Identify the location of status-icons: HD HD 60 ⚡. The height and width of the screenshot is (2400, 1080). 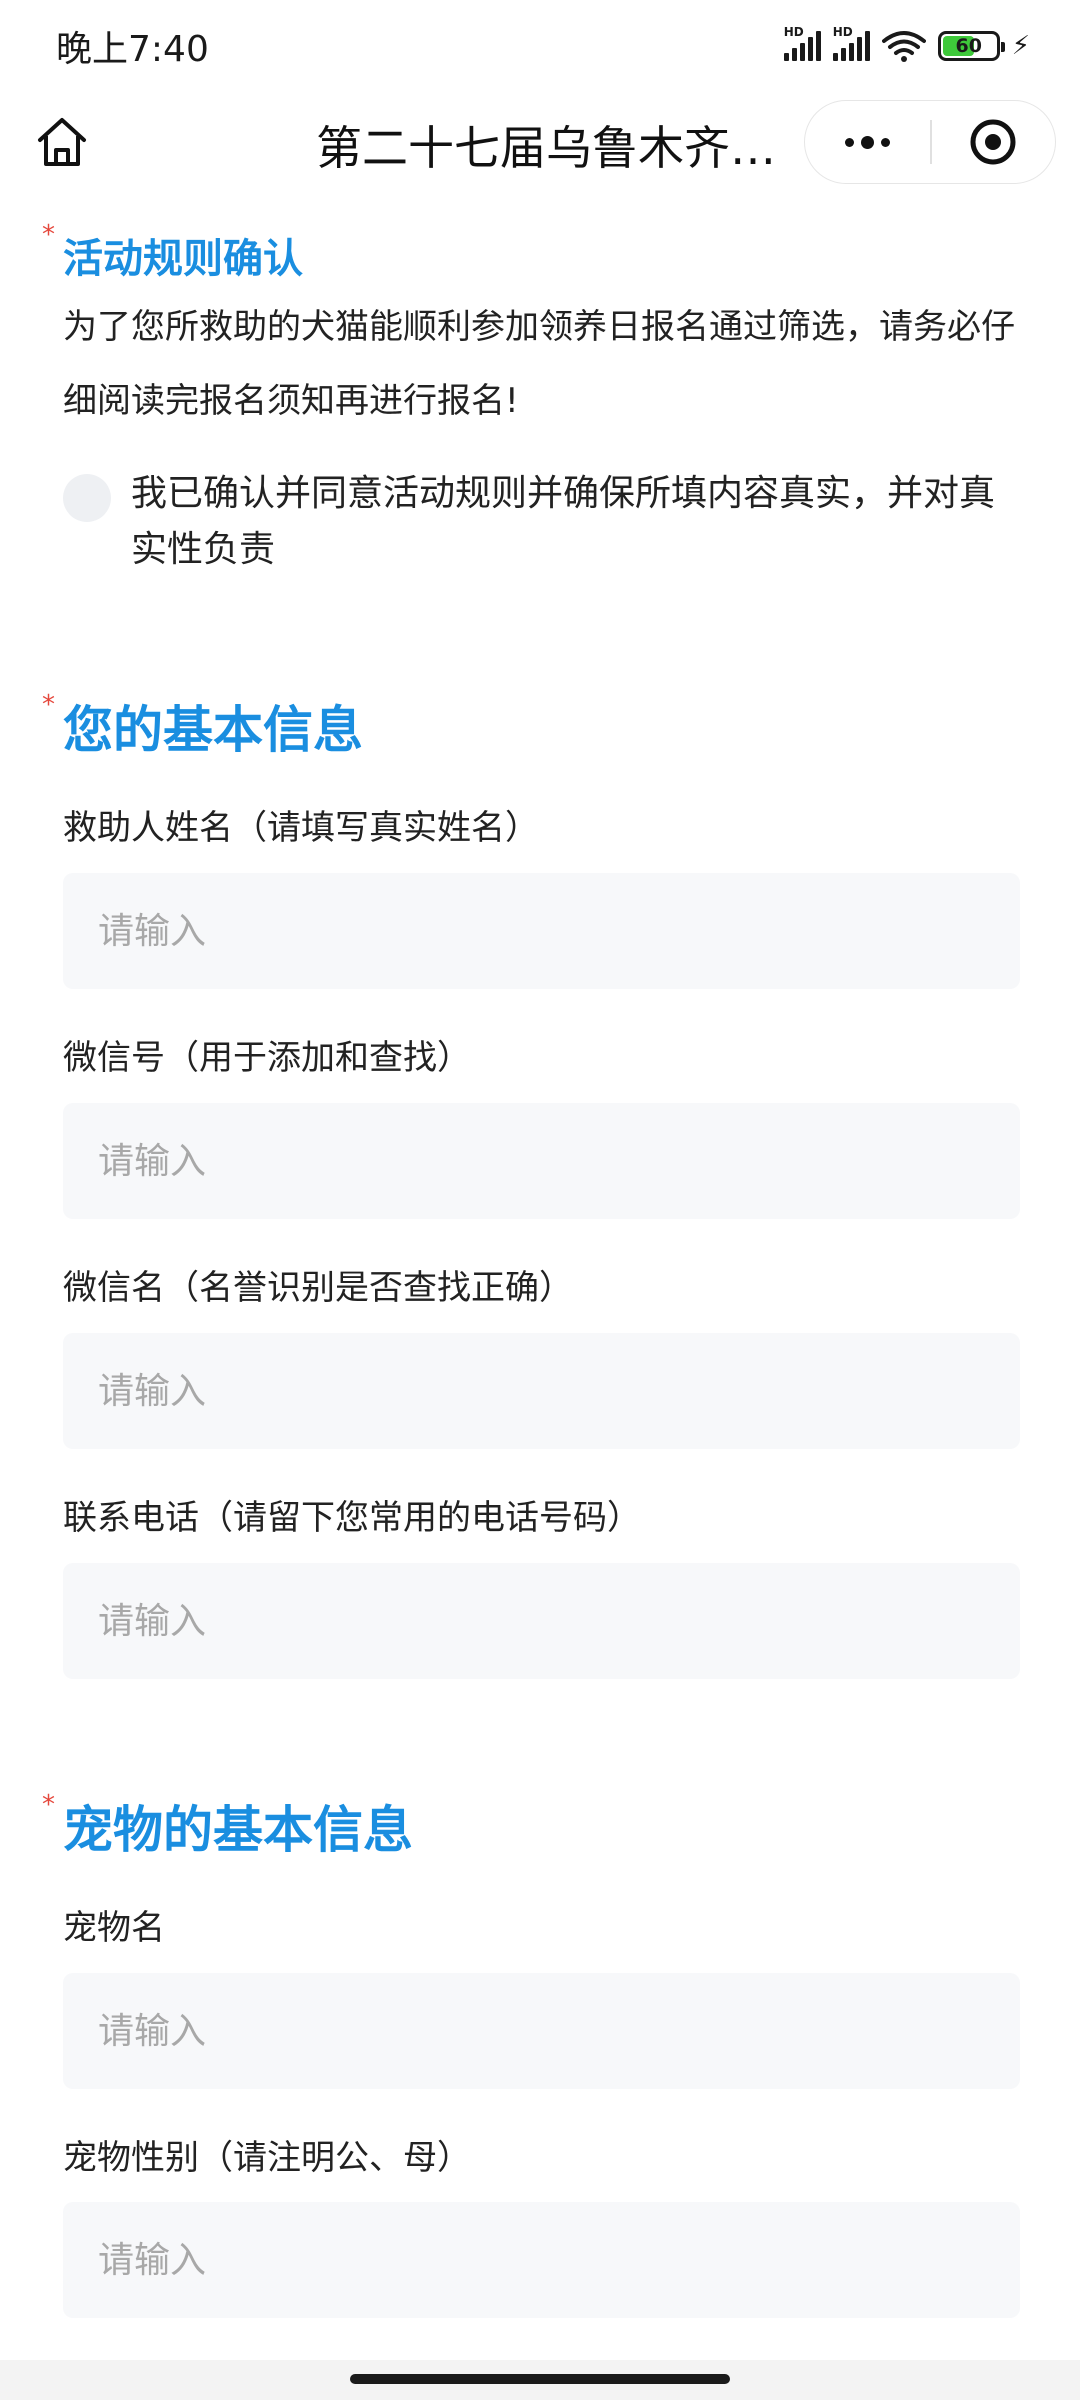
(906, 44).